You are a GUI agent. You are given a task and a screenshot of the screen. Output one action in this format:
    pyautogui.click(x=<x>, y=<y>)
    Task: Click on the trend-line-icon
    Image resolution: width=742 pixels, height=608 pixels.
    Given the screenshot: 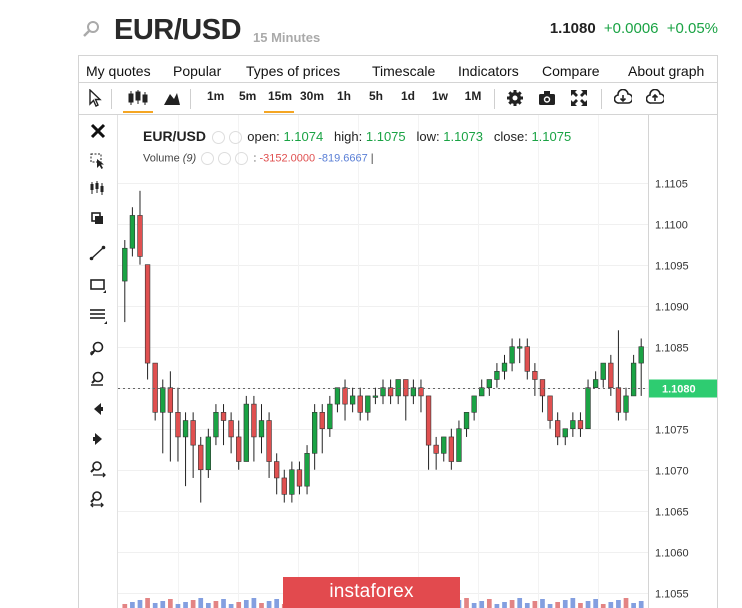 What is the action you would take?
    pyautogui.click(x=98, y=253)
    